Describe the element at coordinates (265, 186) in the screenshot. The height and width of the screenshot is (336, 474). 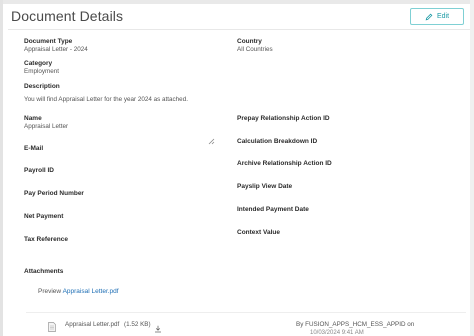
I see `payslip-view-date-label: Payslip View Date` at that location.